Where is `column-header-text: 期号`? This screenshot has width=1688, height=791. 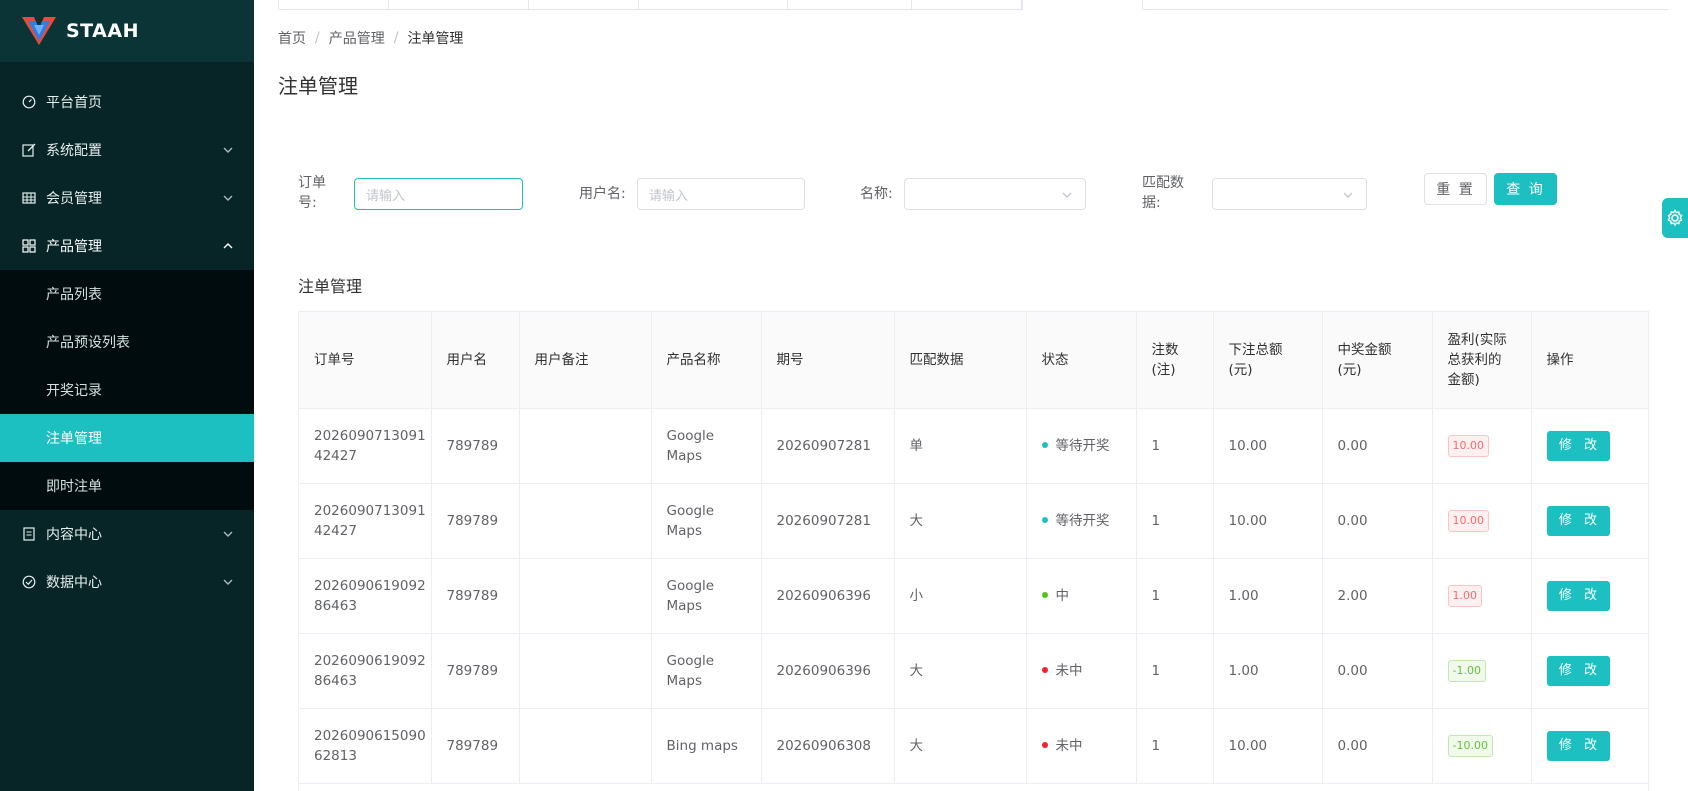 column-header-text: 期号 is located at coordinates (790, 359).